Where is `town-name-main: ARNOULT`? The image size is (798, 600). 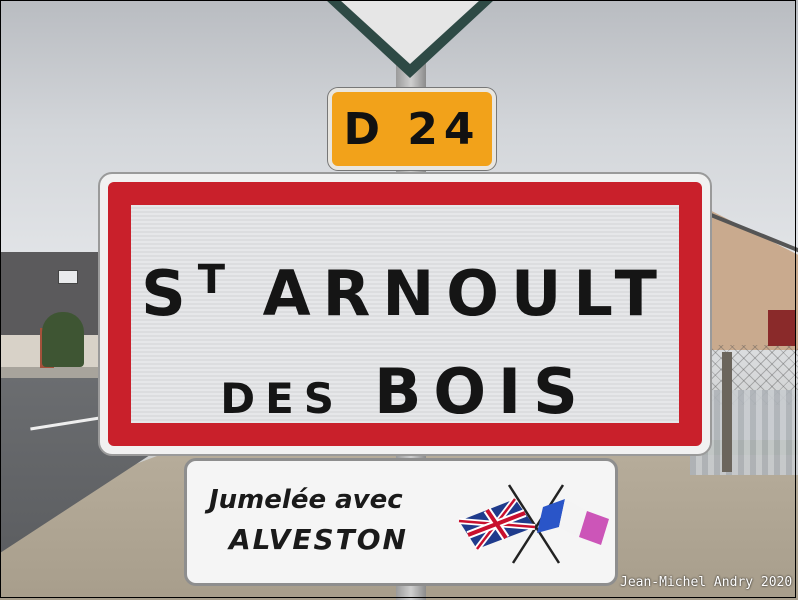
town-name-main: ARNOULT is located at coordinates (465, 293).